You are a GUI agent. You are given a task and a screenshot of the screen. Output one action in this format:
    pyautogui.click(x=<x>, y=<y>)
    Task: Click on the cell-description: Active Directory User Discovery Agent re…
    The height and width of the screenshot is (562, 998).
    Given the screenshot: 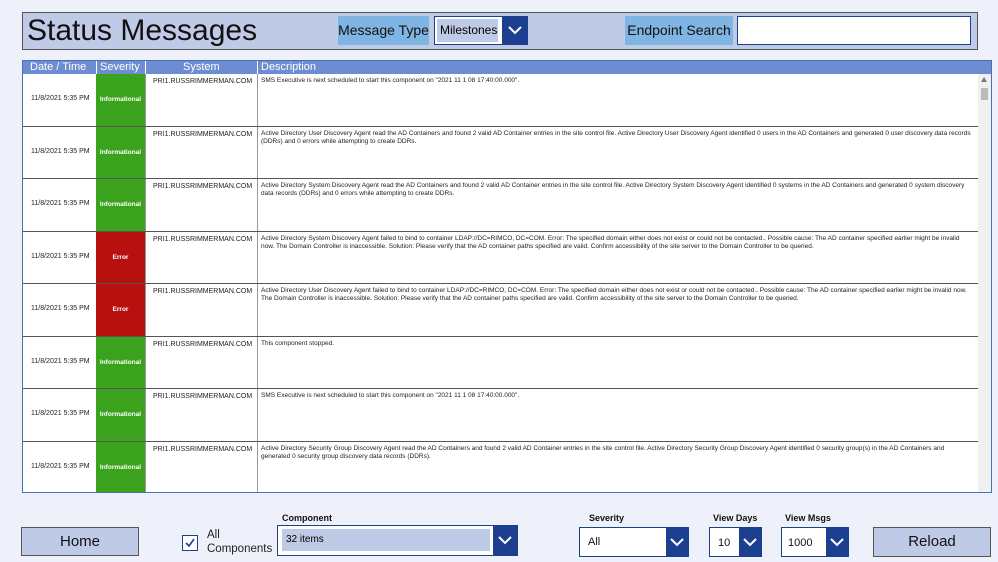 What is the action you would take?
    pyautogui.click(x=616, y=137)
    